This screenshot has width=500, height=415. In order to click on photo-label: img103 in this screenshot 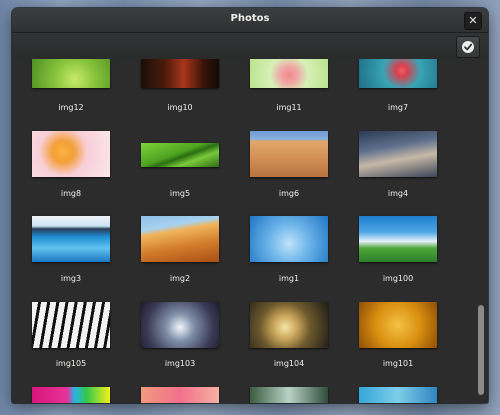, I will do `click(180, 363)`.